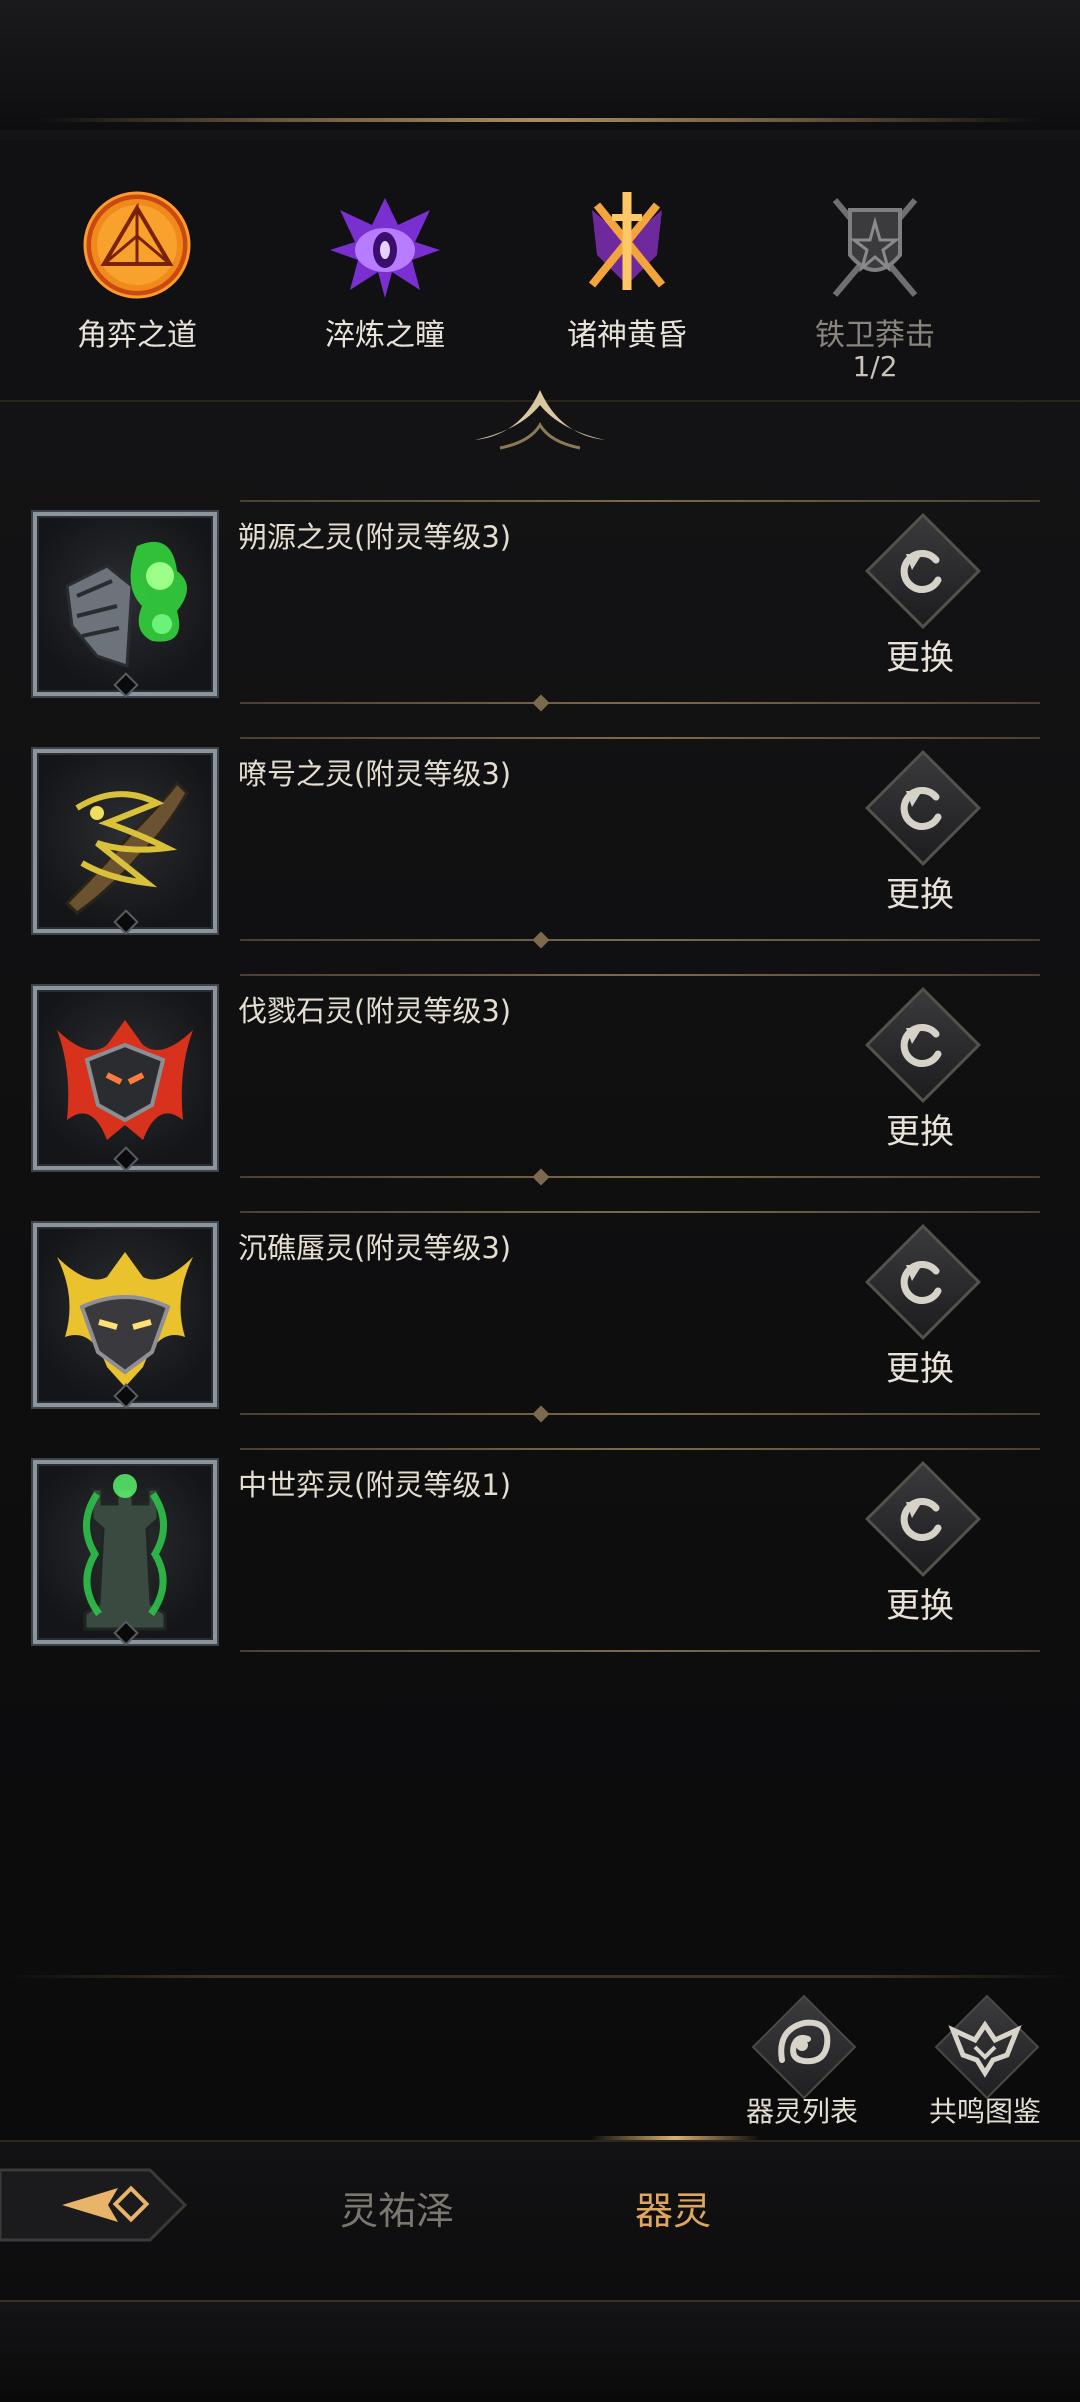 The height and width of the screenshot is (2402, 1080). Describe the element at coordinates (804, 2042) in the screenshot. I see `spirit-swirl-icon` at that location.